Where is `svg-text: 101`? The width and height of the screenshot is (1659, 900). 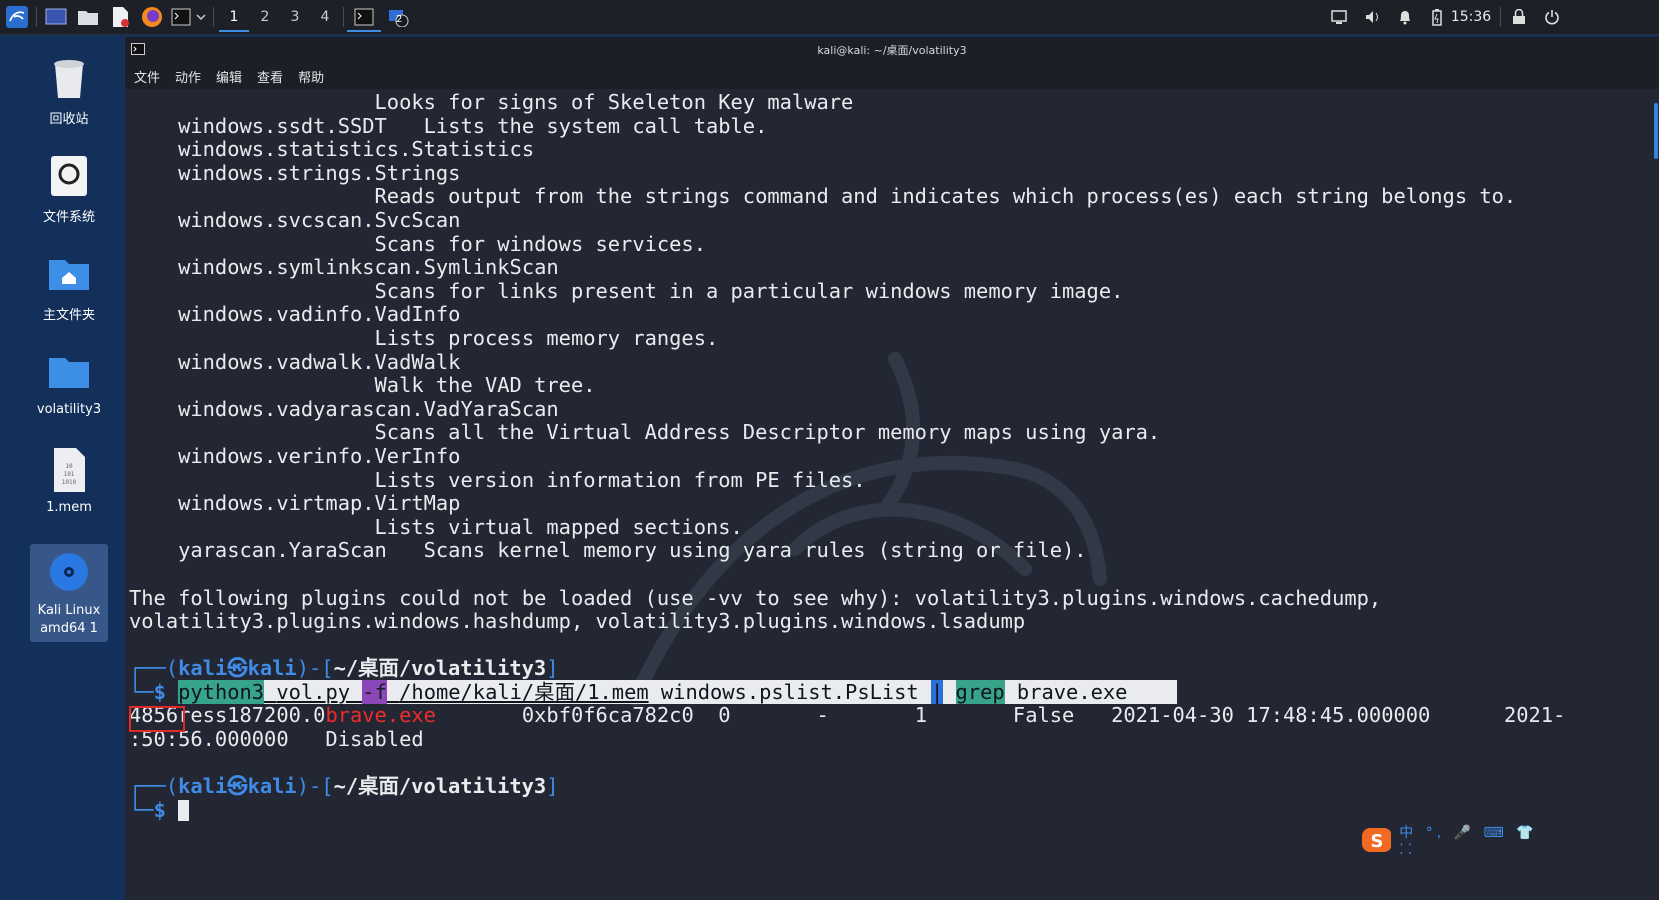
svg-text: 101 is located at coordinates (69, 474).